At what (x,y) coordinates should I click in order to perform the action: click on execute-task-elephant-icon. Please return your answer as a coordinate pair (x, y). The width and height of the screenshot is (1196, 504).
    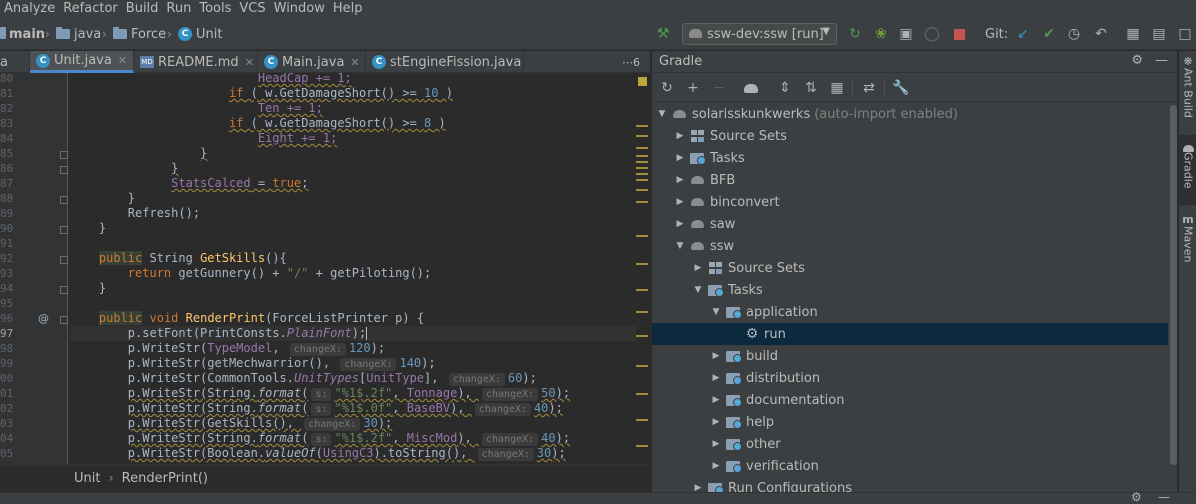
    Looking at the image, I should click on (751, 88).